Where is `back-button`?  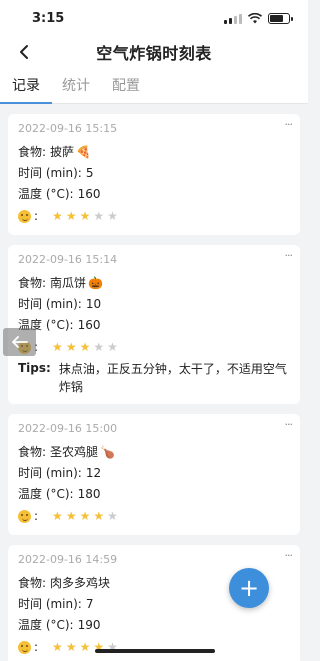 back-button is located at coordinates (24, 52).